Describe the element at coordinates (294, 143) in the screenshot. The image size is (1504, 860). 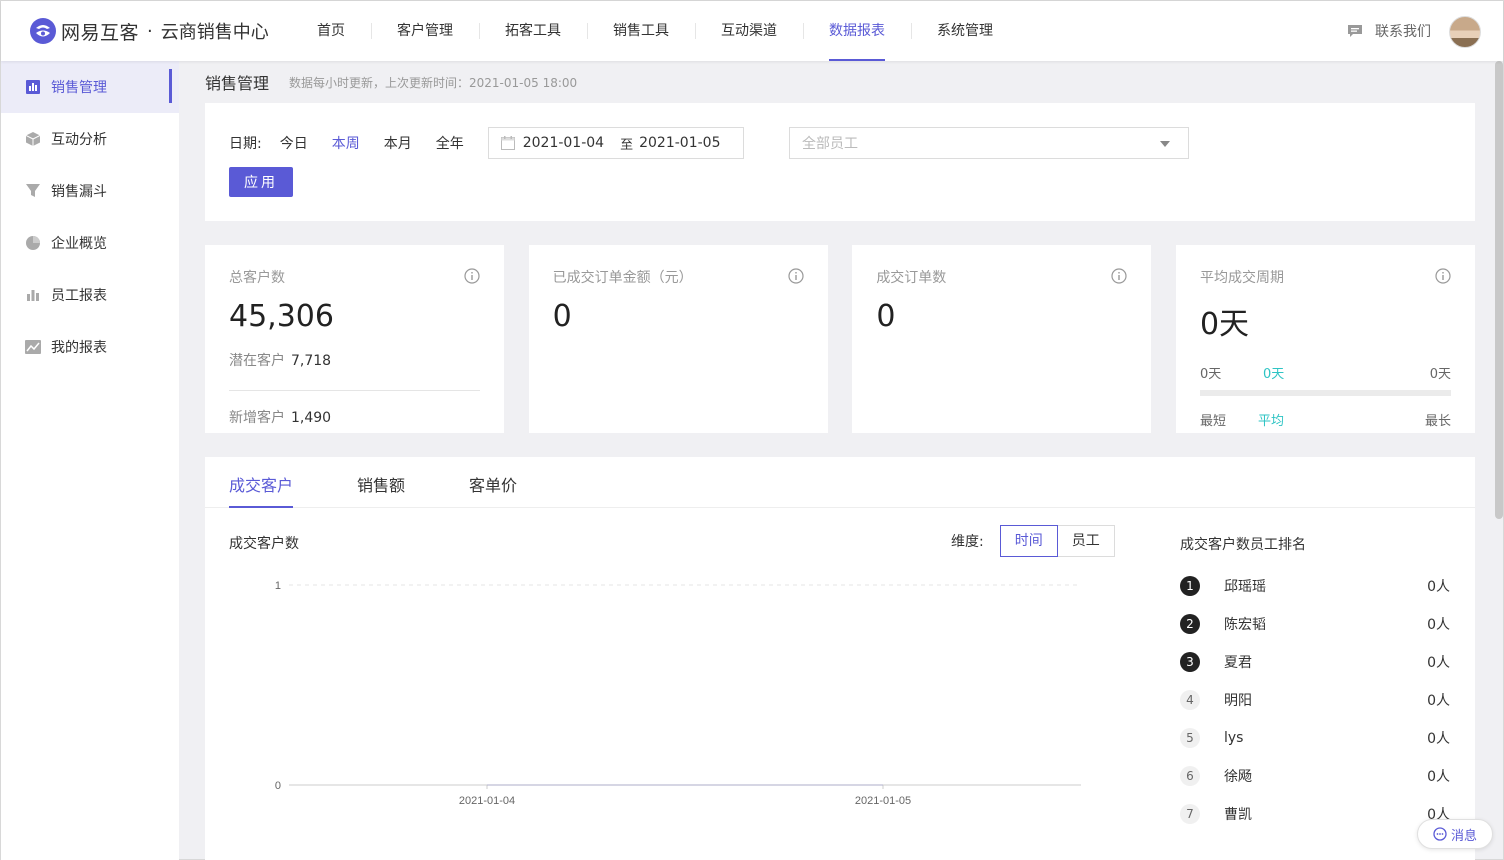
I see `quick-today: 今日` at that location.